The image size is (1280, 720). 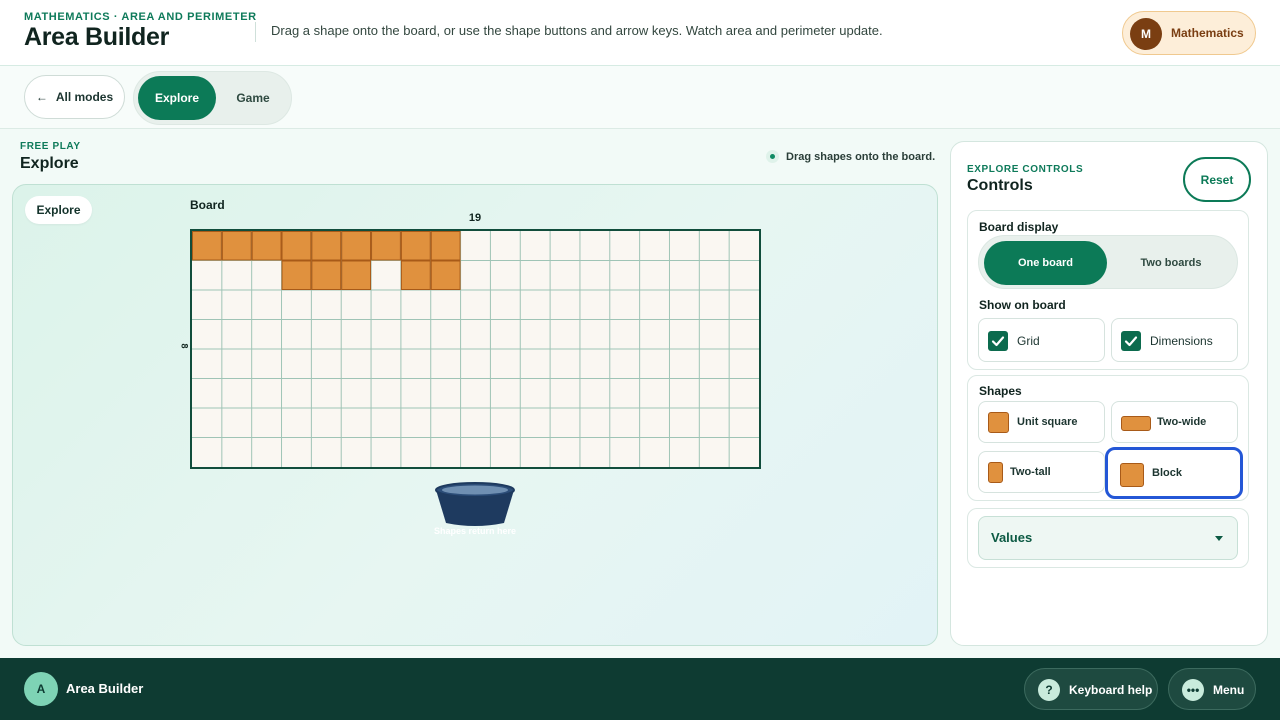 I want to click on menu-button: ••• Menu, so click(x=1212, y=689).